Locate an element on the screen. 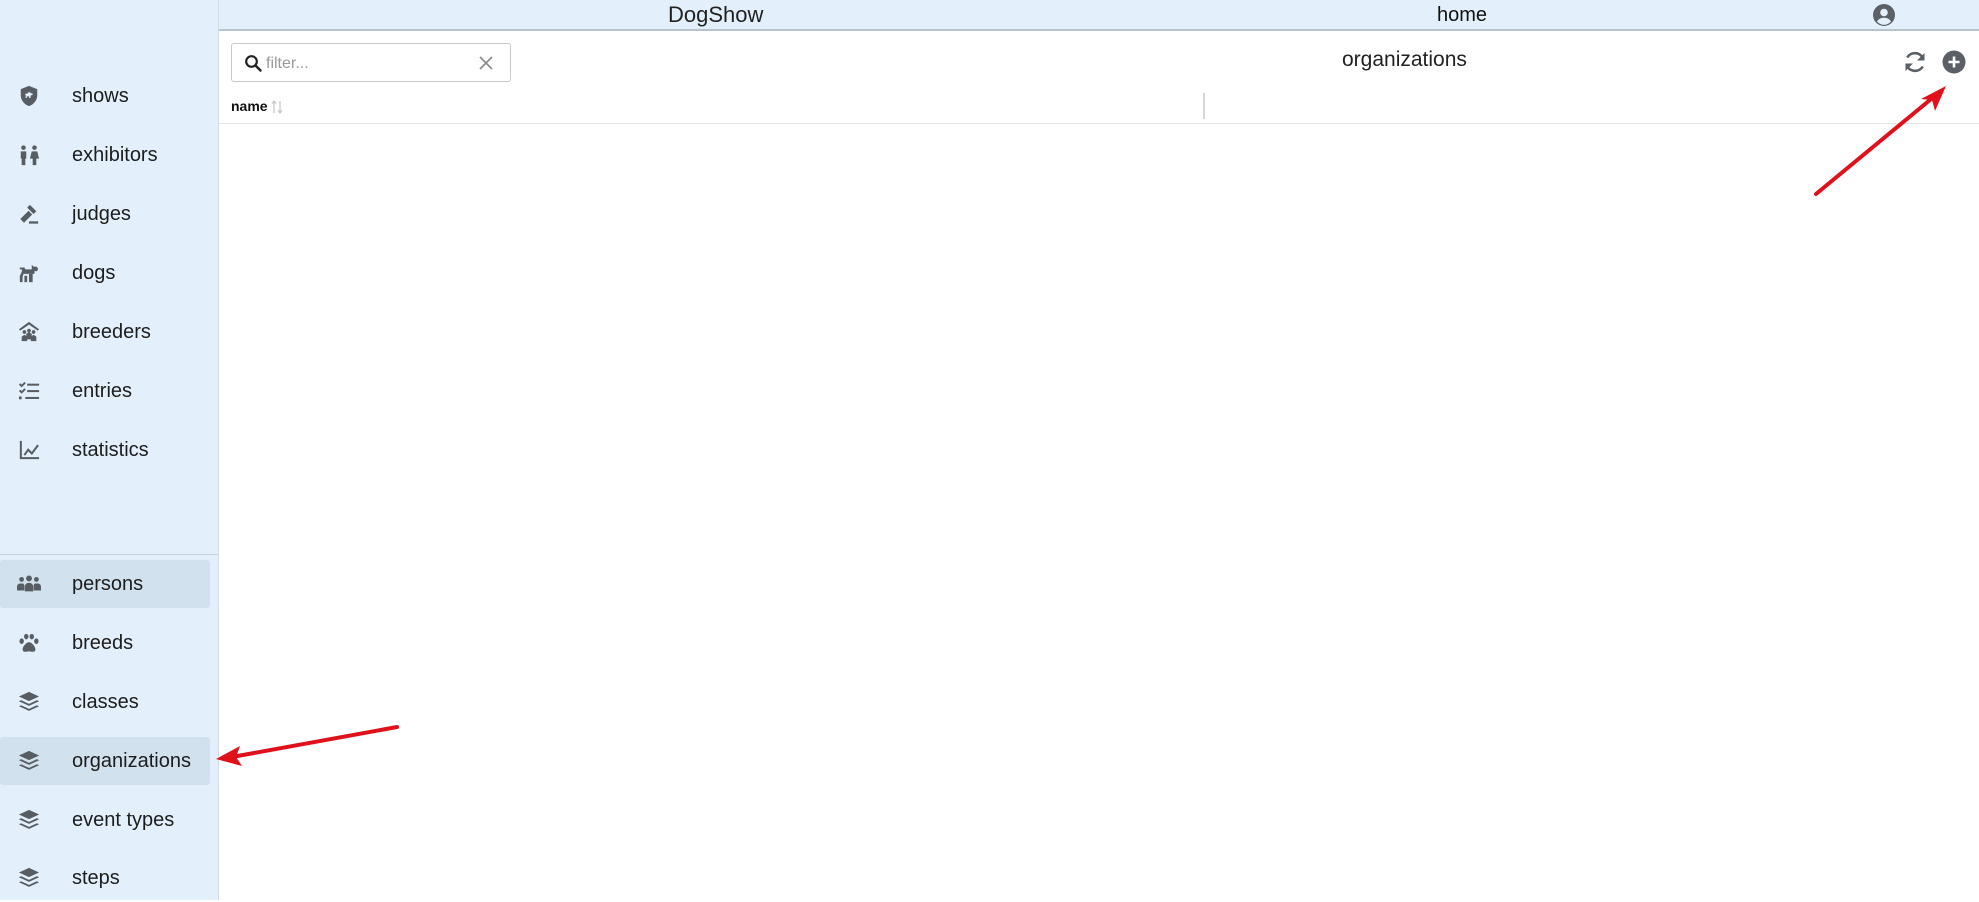 The image size is (1979, 902). line-chart-icon is located at coordinates (29, 450).